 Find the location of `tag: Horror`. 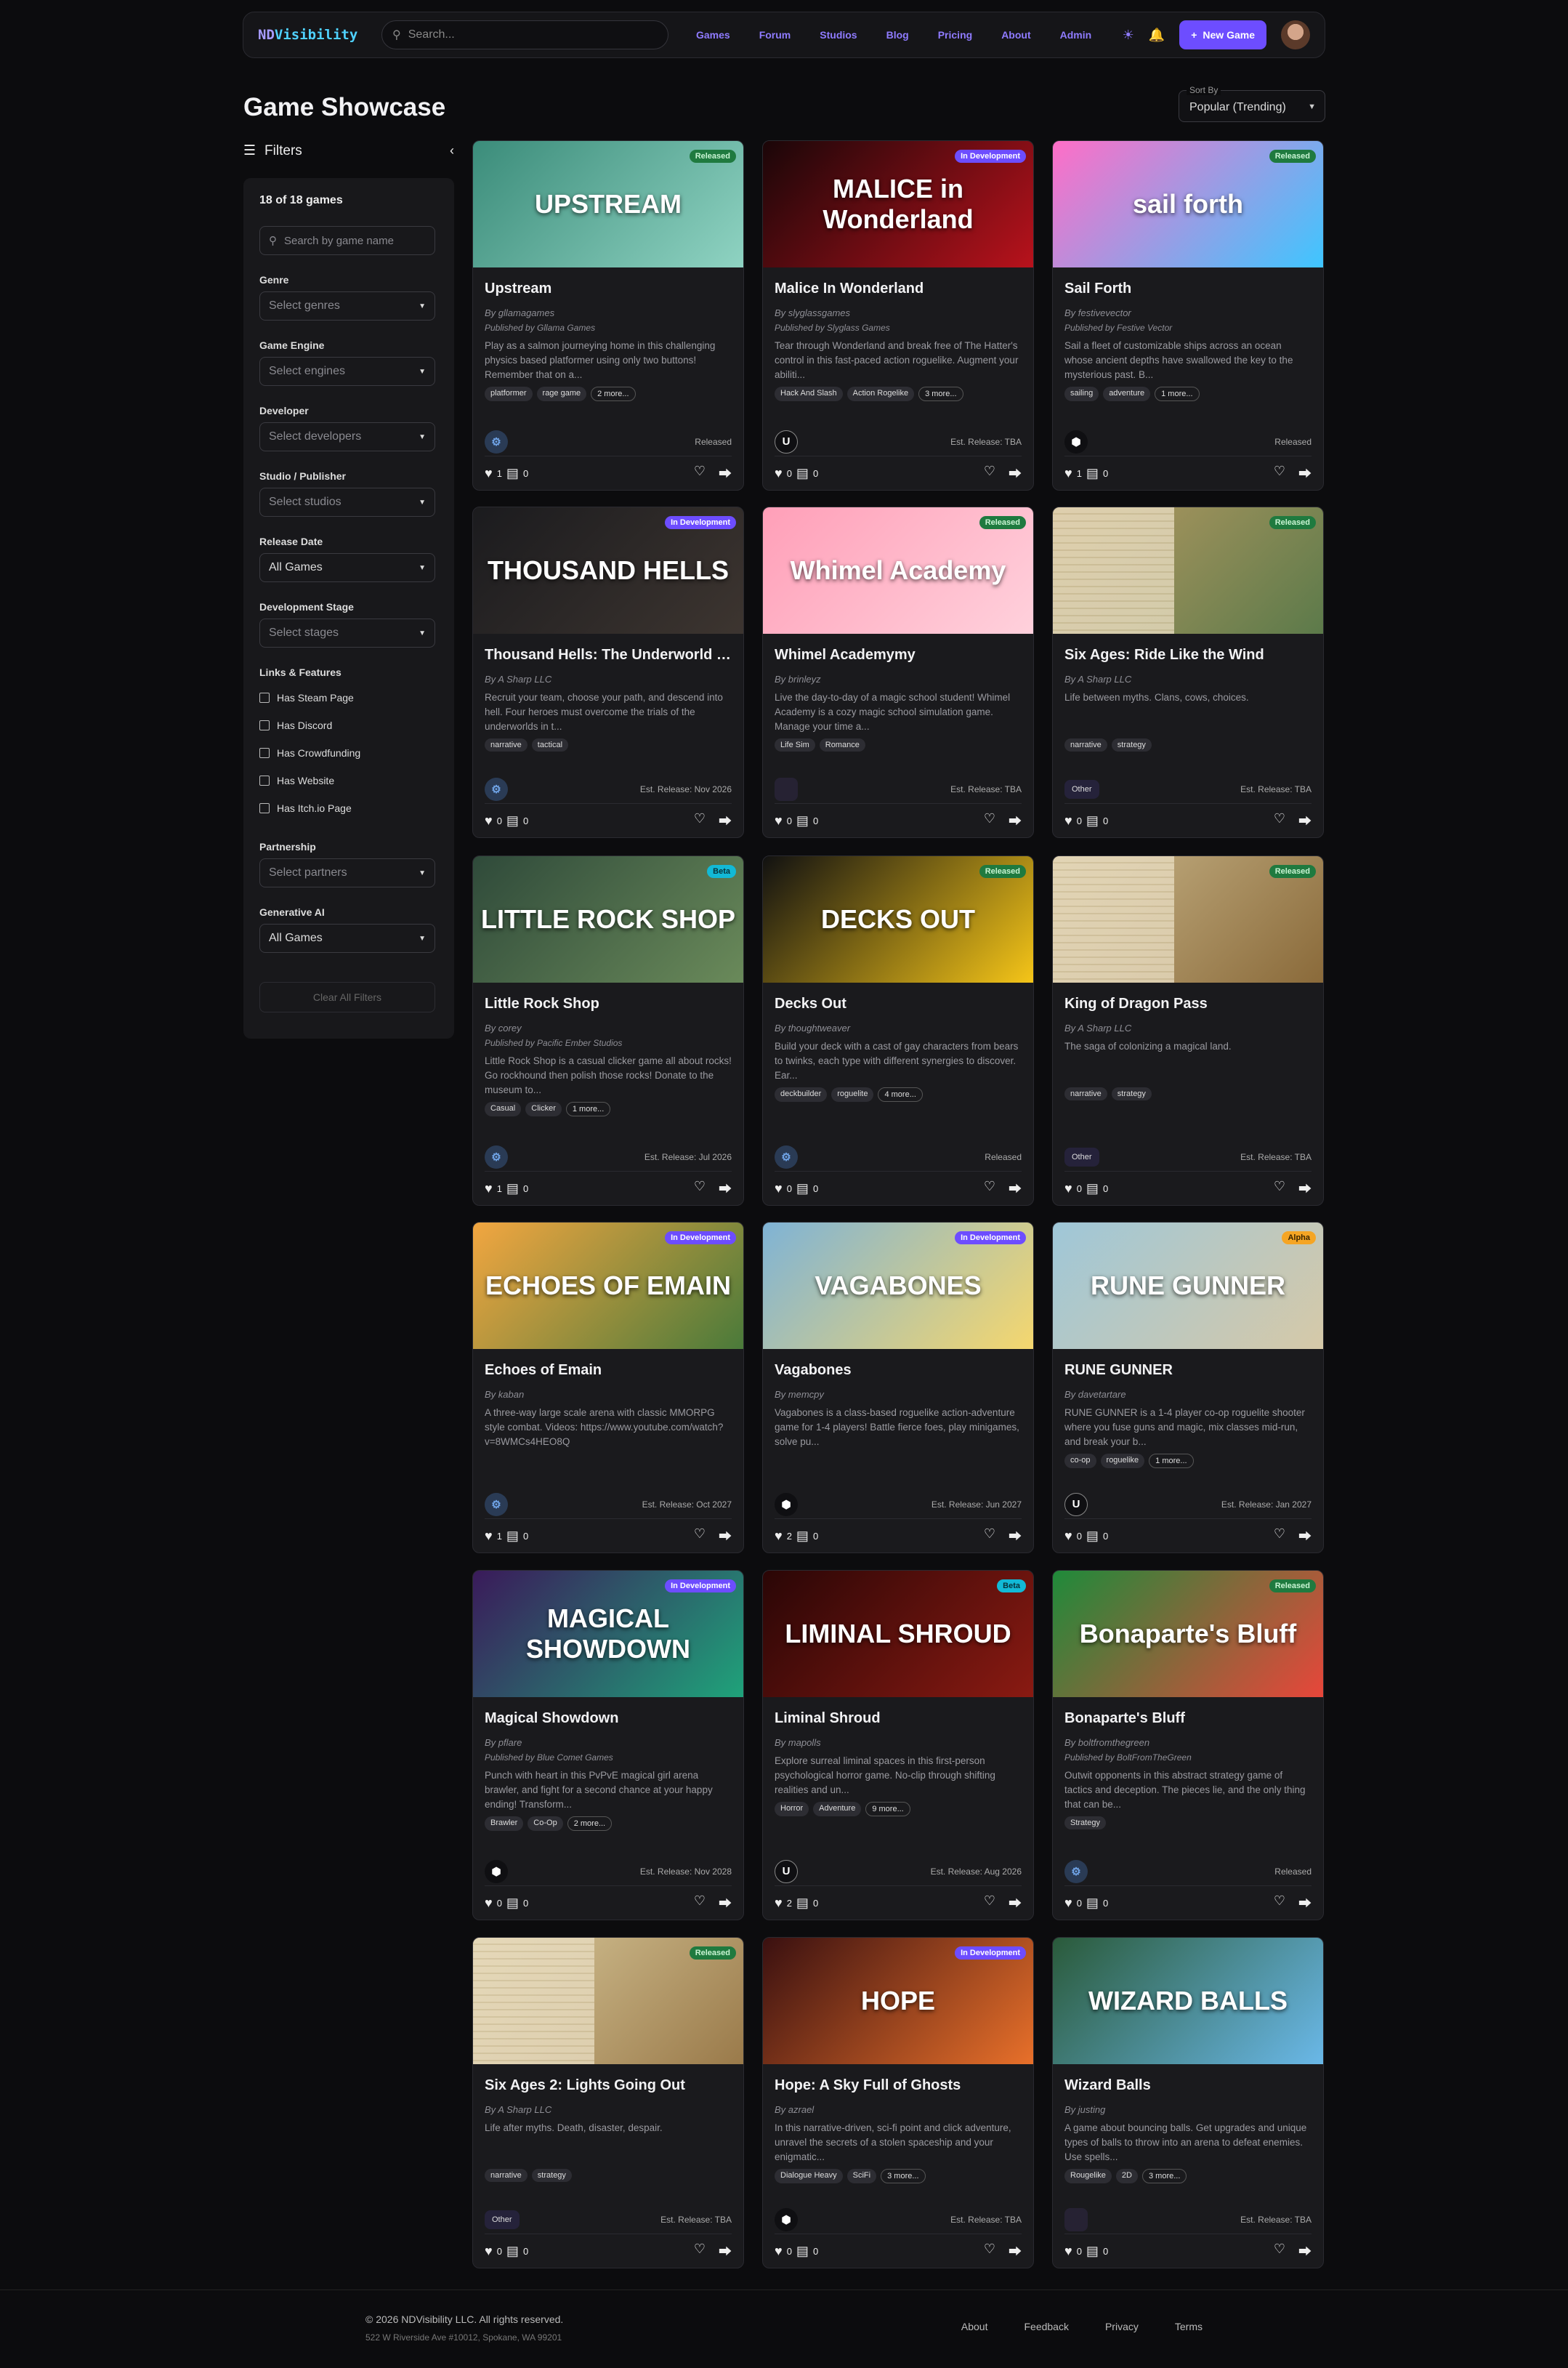

tag: Horror is located at coordinates (792, 1809).